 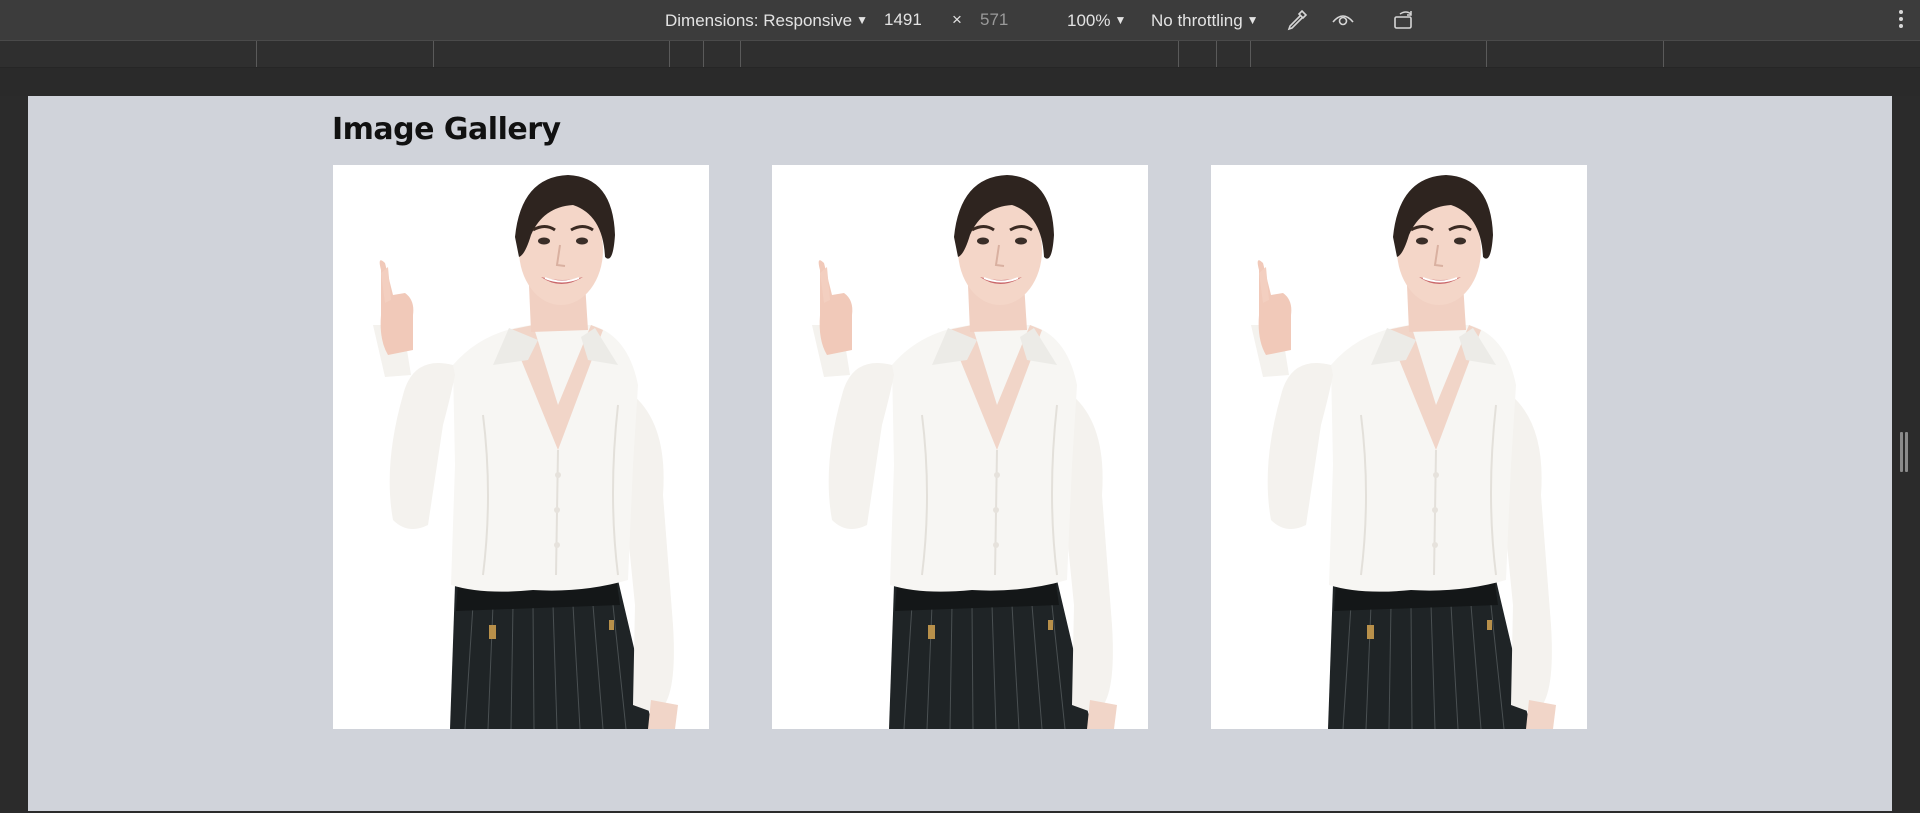 What do you see at coordinates (1297, 20) in the screenshot?
I see `eyedropper-icon` at bounding box center [1297, 20].